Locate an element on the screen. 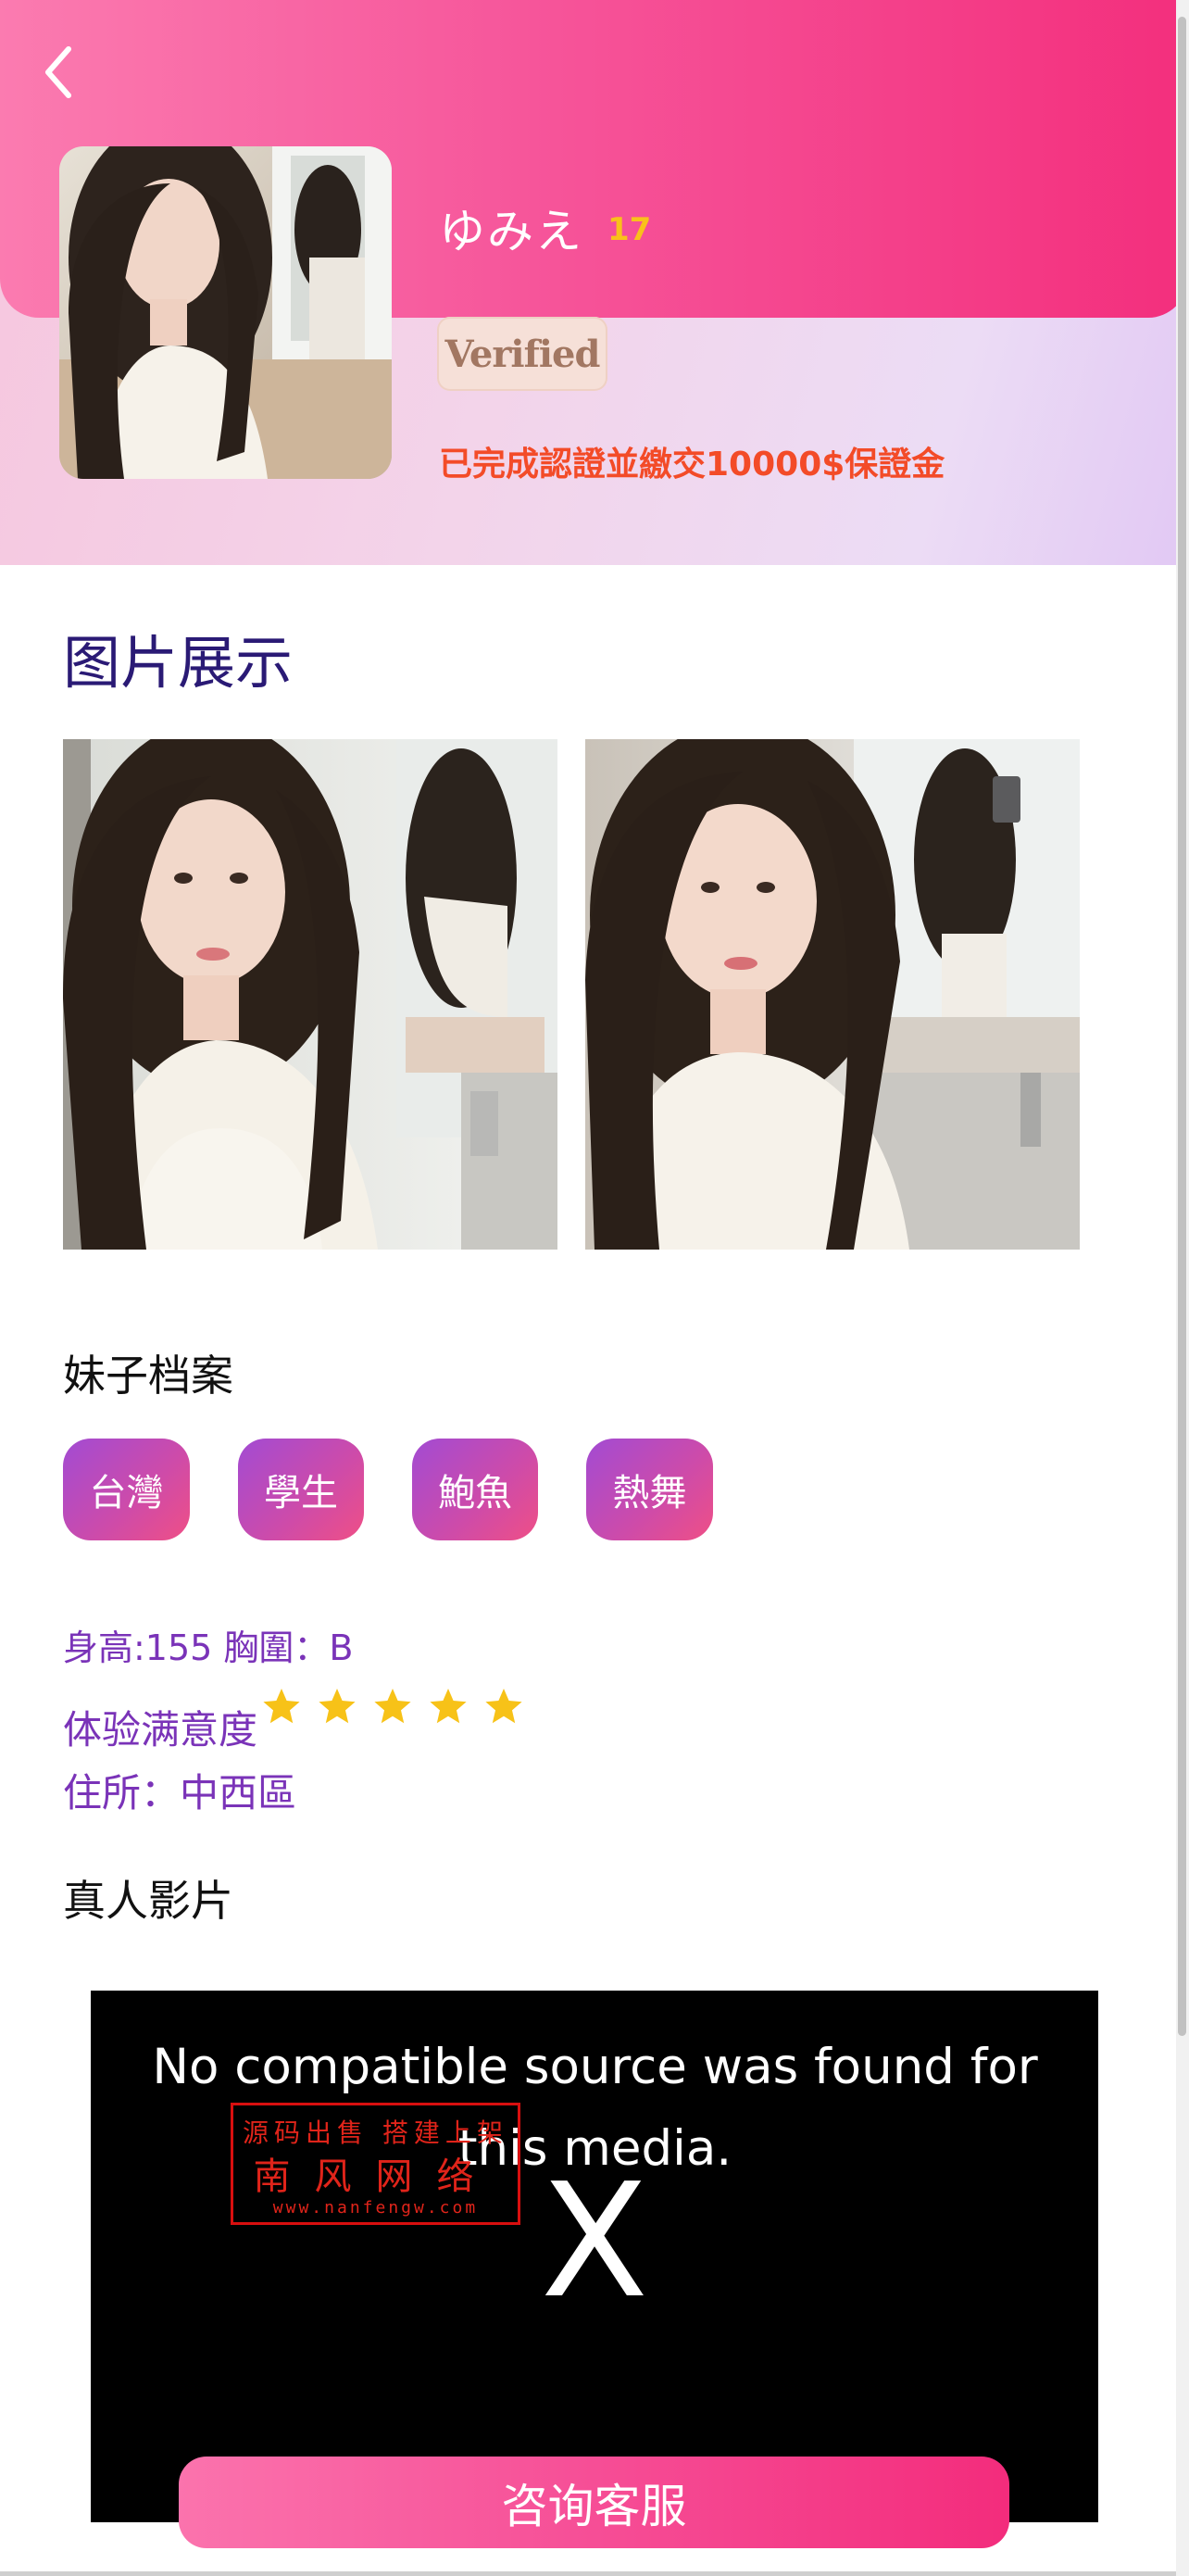 The image size is (1189, 2576). profile-tag: 台灣 is located at coordinates (126, 1489).